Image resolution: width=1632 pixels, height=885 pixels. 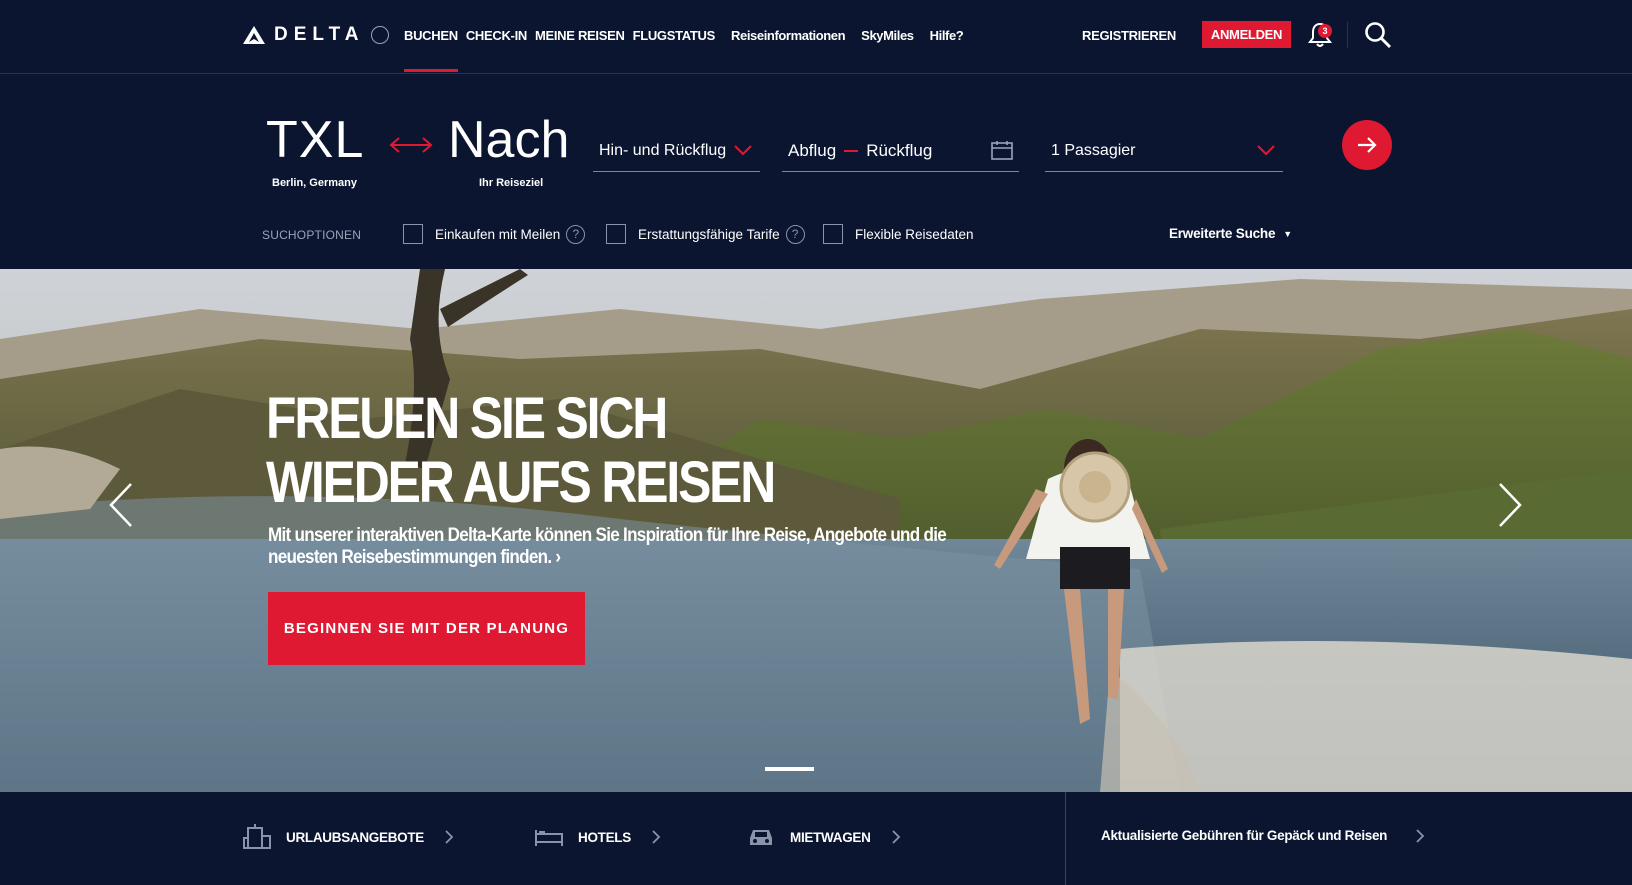 I want to click on nav-skymiles: SkyMiles, so click(x=887, y=35).